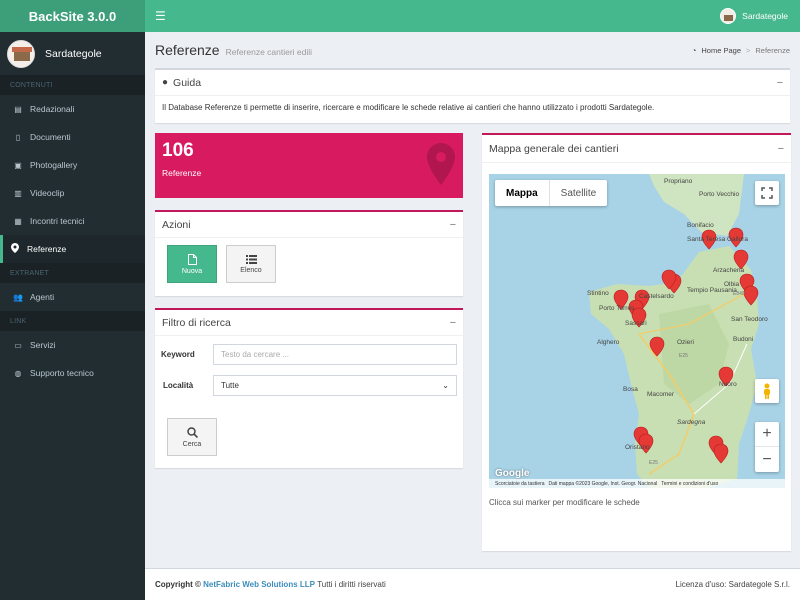 Image resolution: width=800 pixels, height=600 pixels. Describe the element at coordinates (18, 165) in the screenshot. I see `image-icon: ▣` at that location.